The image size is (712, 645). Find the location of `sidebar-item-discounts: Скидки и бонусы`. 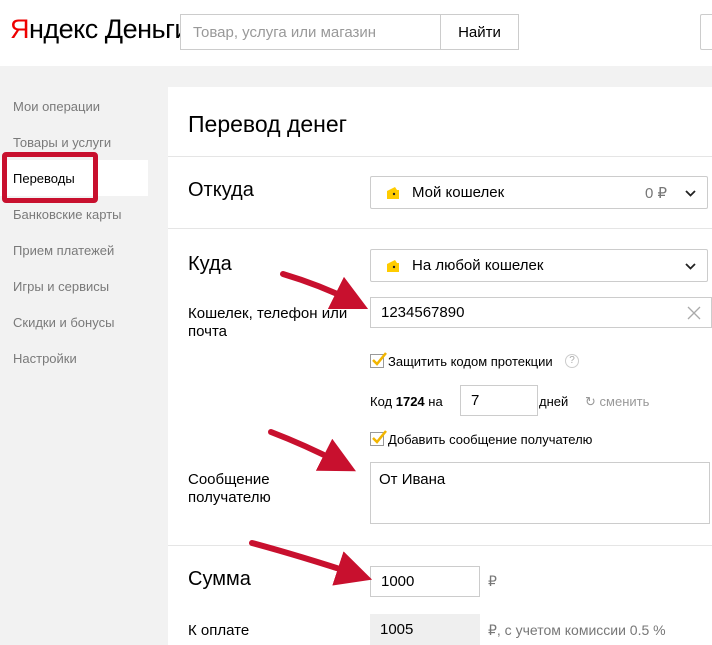

sidebar-item-discounts: Скидки и бонусы is located at coordinates (63, 322).